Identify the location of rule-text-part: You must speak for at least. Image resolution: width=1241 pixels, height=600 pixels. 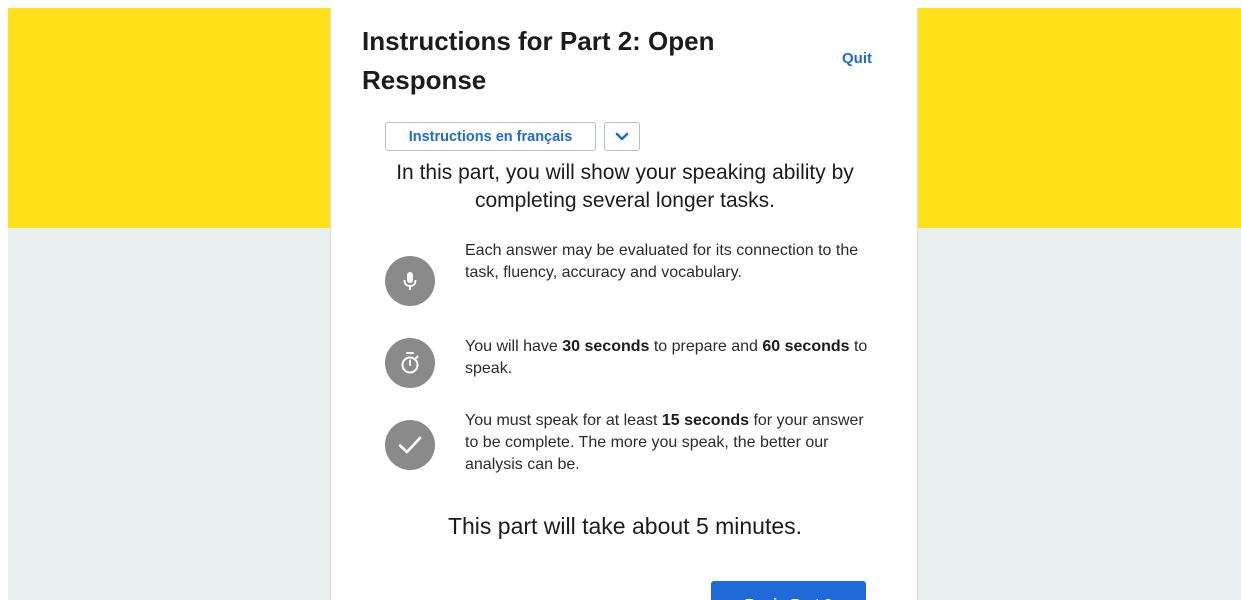
(563, 420).